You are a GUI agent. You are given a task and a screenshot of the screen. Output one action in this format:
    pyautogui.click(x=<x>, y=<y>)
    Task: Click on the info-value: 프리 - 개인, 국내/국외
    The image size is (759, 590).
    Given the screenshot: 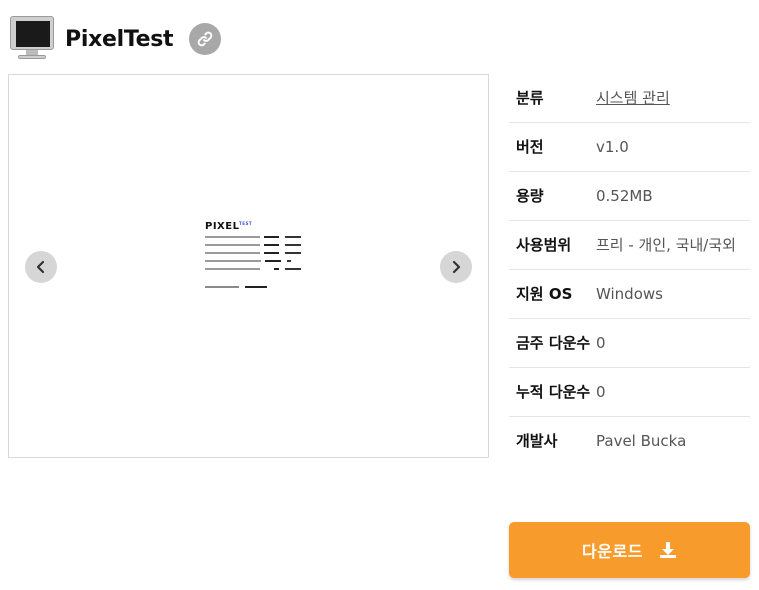 What is the action you would take?
    pyautogui.click(x=666, y=245)
    